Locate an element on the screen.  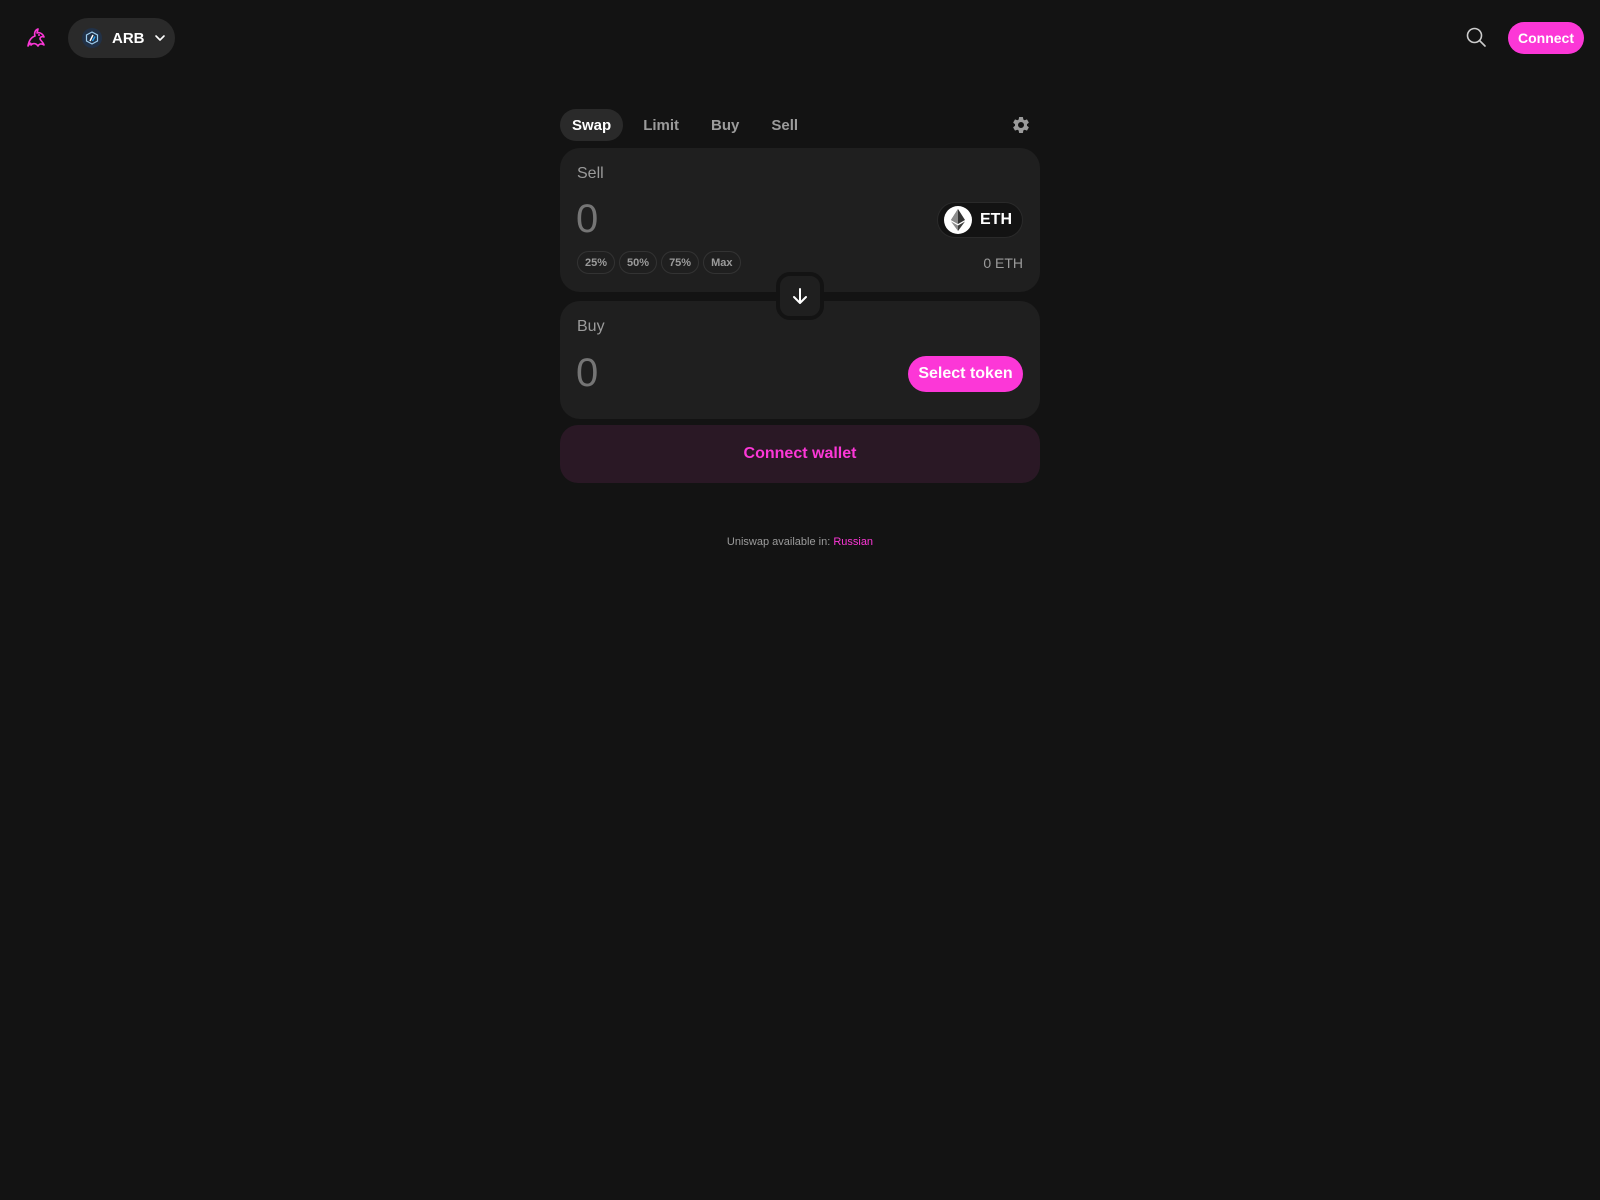
sell-amount-input is located at coordinates (726, 219).